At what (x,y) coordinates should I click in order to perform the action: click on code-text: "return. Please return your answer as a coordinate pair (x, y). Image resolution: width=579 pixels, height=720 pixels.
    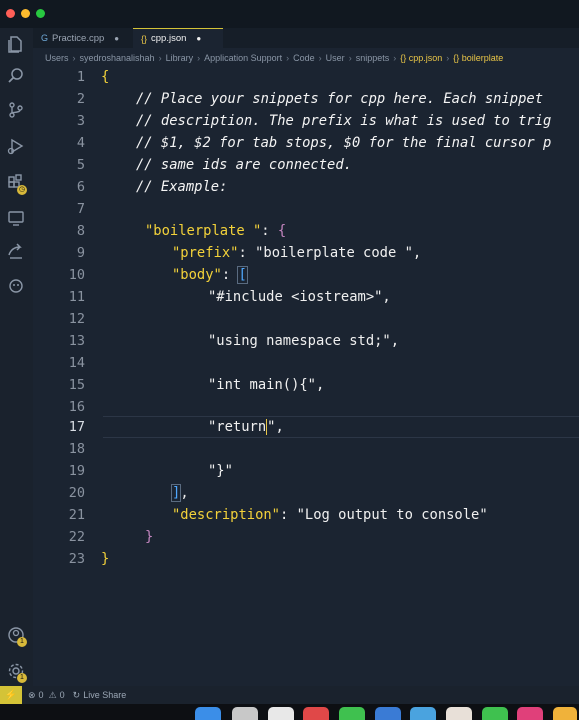
    Looking at the image, I should click on (237, 427).